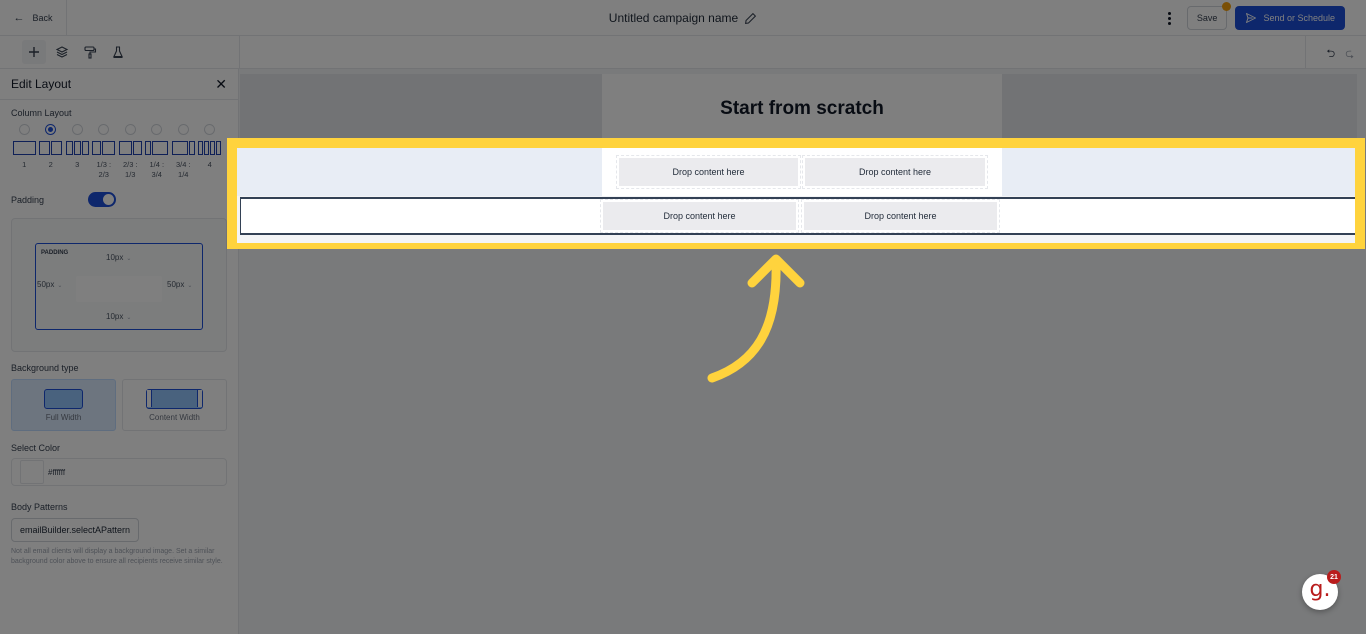 The image size is (1366, 634). What do you see at coordinates (683, 52) in the screenshot?
I see `editor-toolbar: ⮌ ⮎` at bounding box center [683, 52].